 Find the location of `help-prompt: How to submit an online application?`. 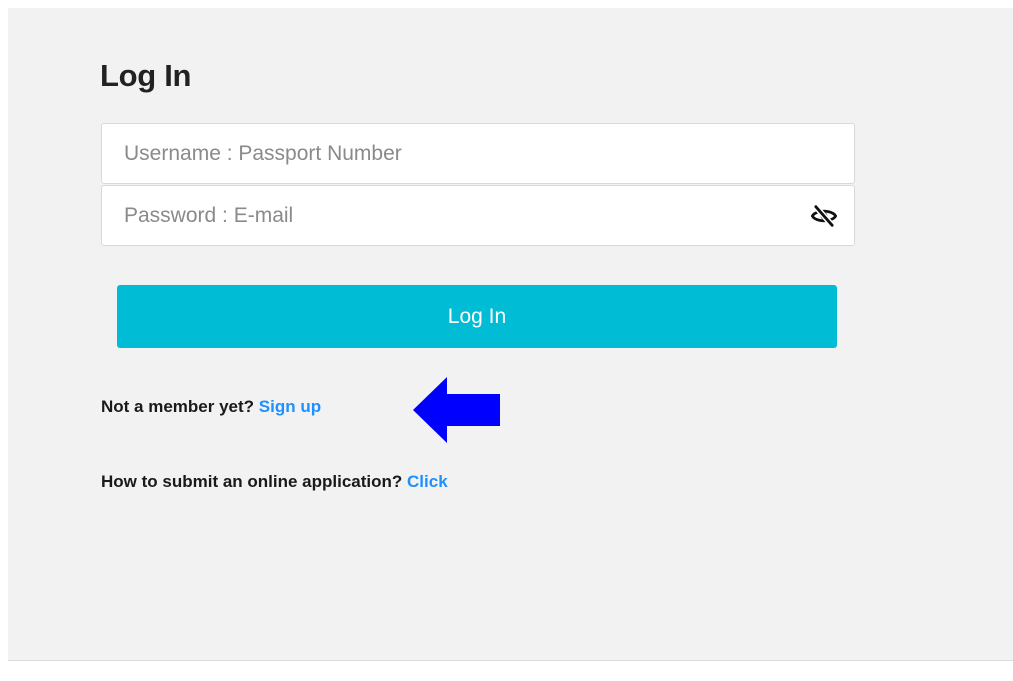

help-prompt: How to submit an online application? is located at coordinates (252, 481).